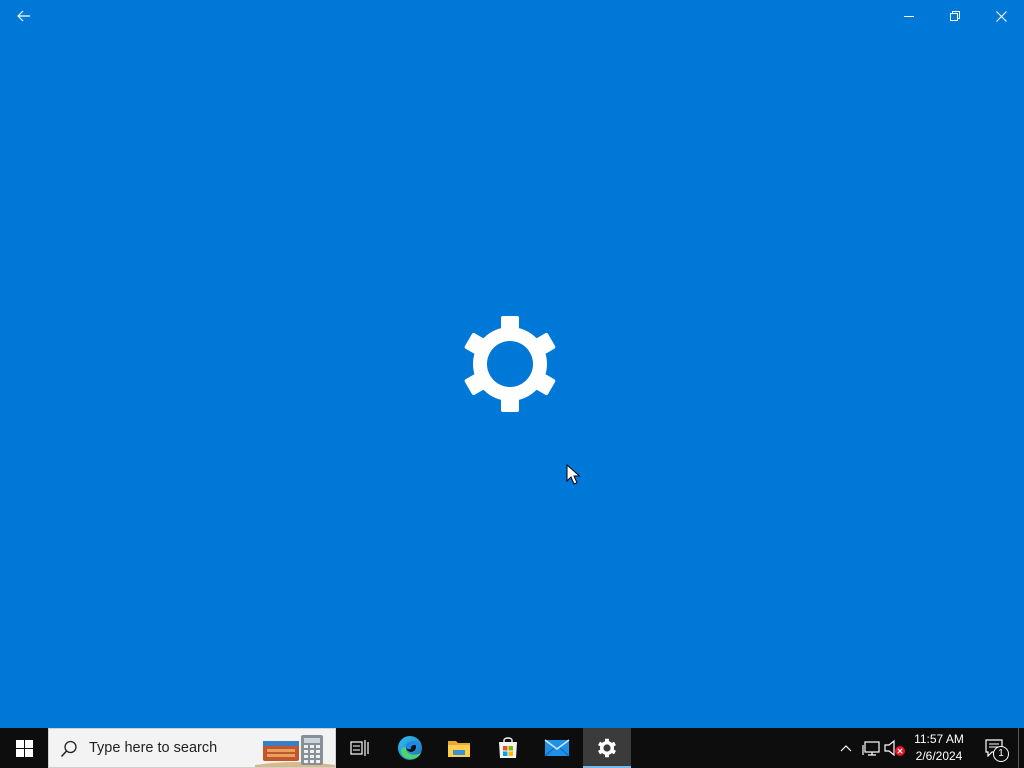 The image size is (1024, 768). I want to click on search-icon, so click(69, 749).